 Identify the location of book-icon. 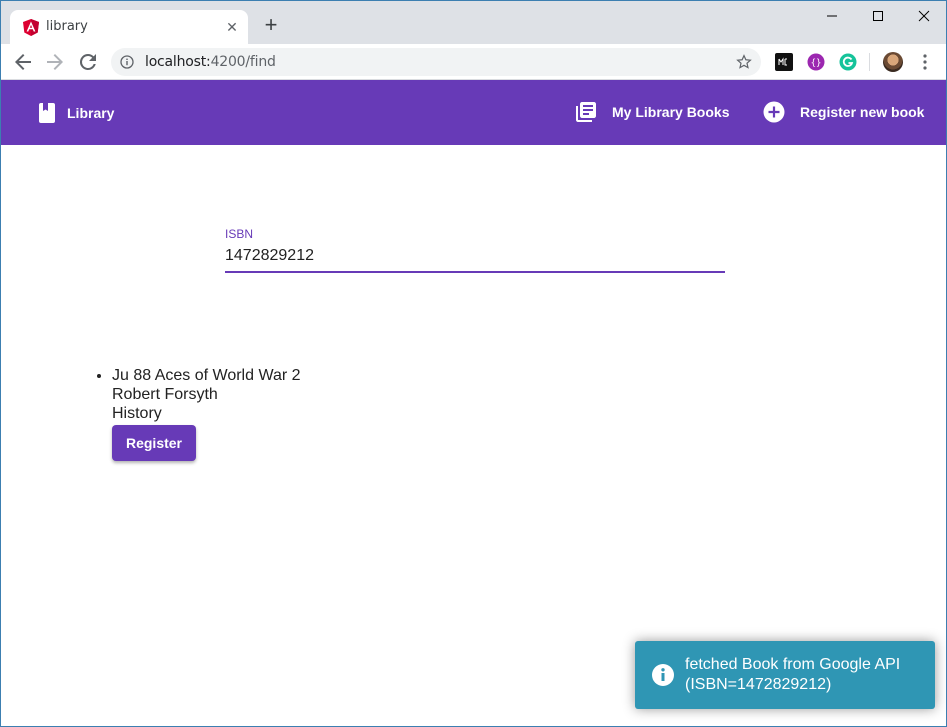
(47, 113).